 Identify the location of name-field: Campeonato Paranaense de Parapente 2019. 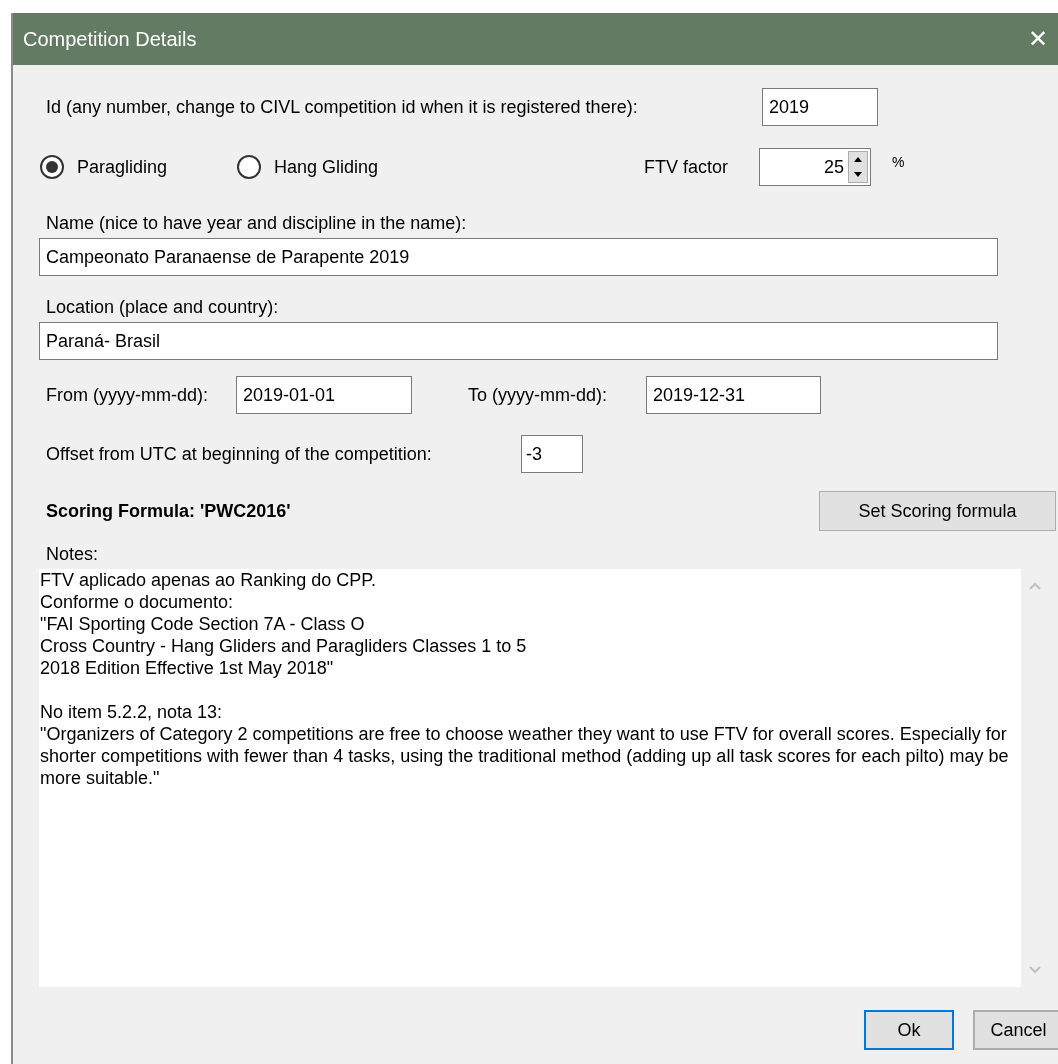
(518, 257).